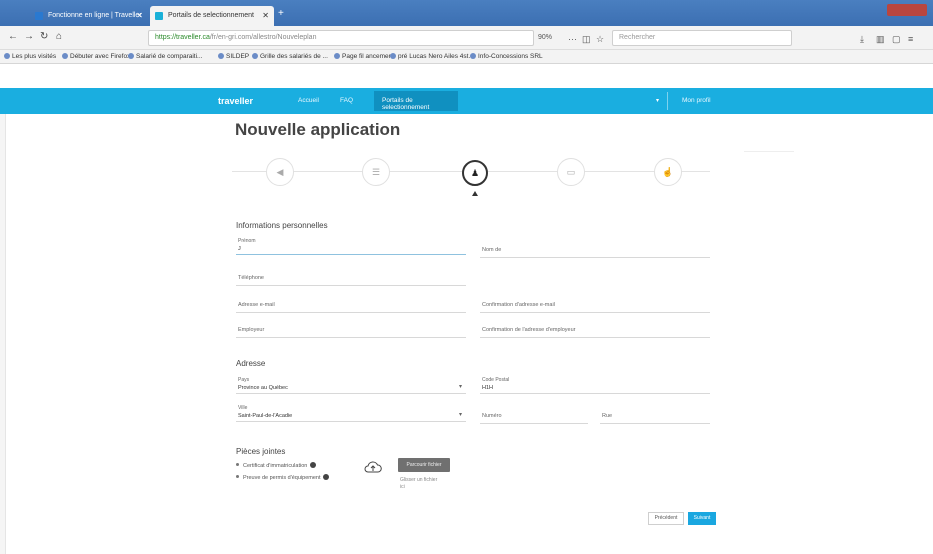 The height and width of the screenshot is (554, 933). Describe the element at coordinates (351, 385) in the screenshot. I see `province-select: Pays Province au Québec ▾` at that location.